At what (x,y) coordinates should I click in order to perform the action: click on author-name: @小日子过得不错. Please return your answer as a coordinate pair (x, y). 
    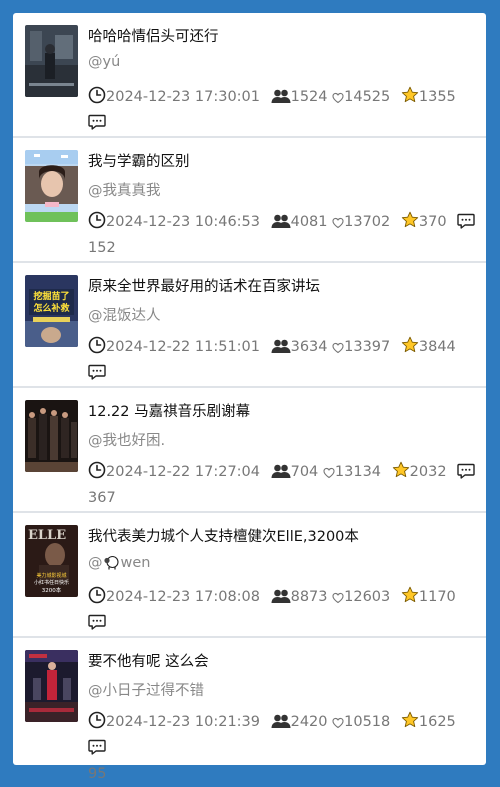
    Looking at the image, I should click on (146, 691).